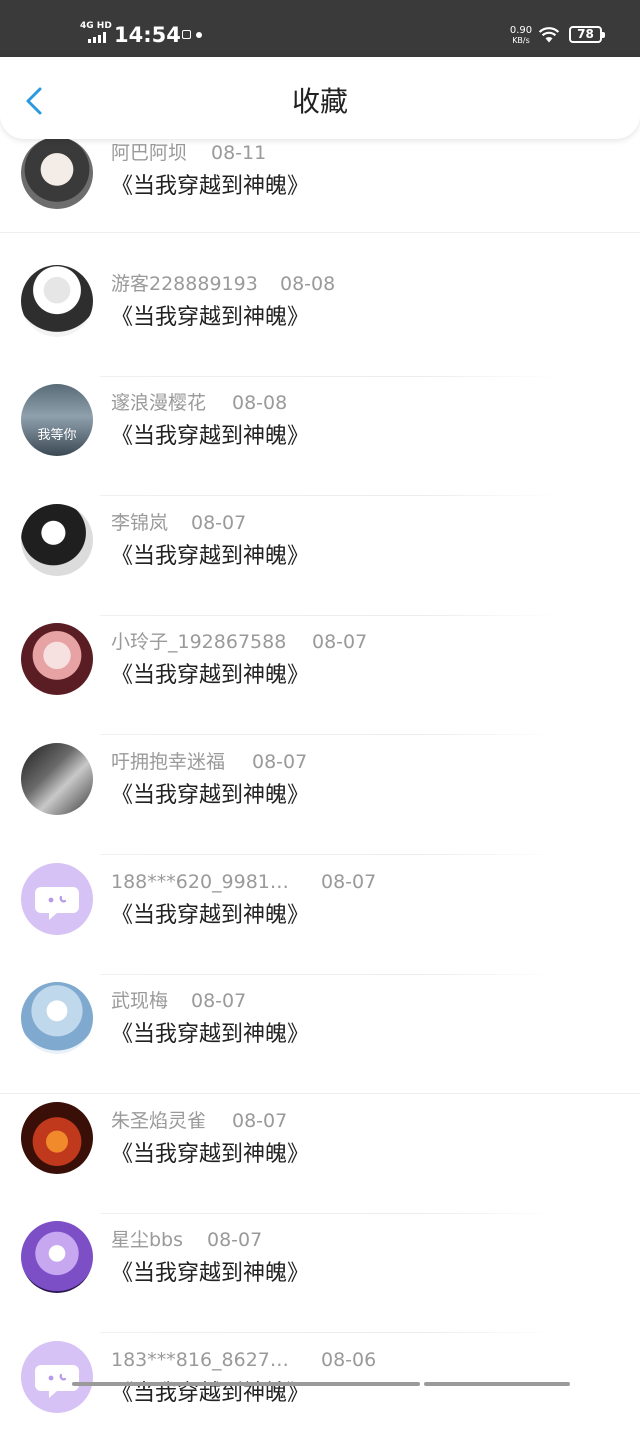 This screenshot has width=640, height=1453. What do you see at coordinates (320, 1393) in the screenshot?
I see `list-item: 183***816_8627… 08-06 《当我穿越到神魄》` at bounding box center [320, 1393].